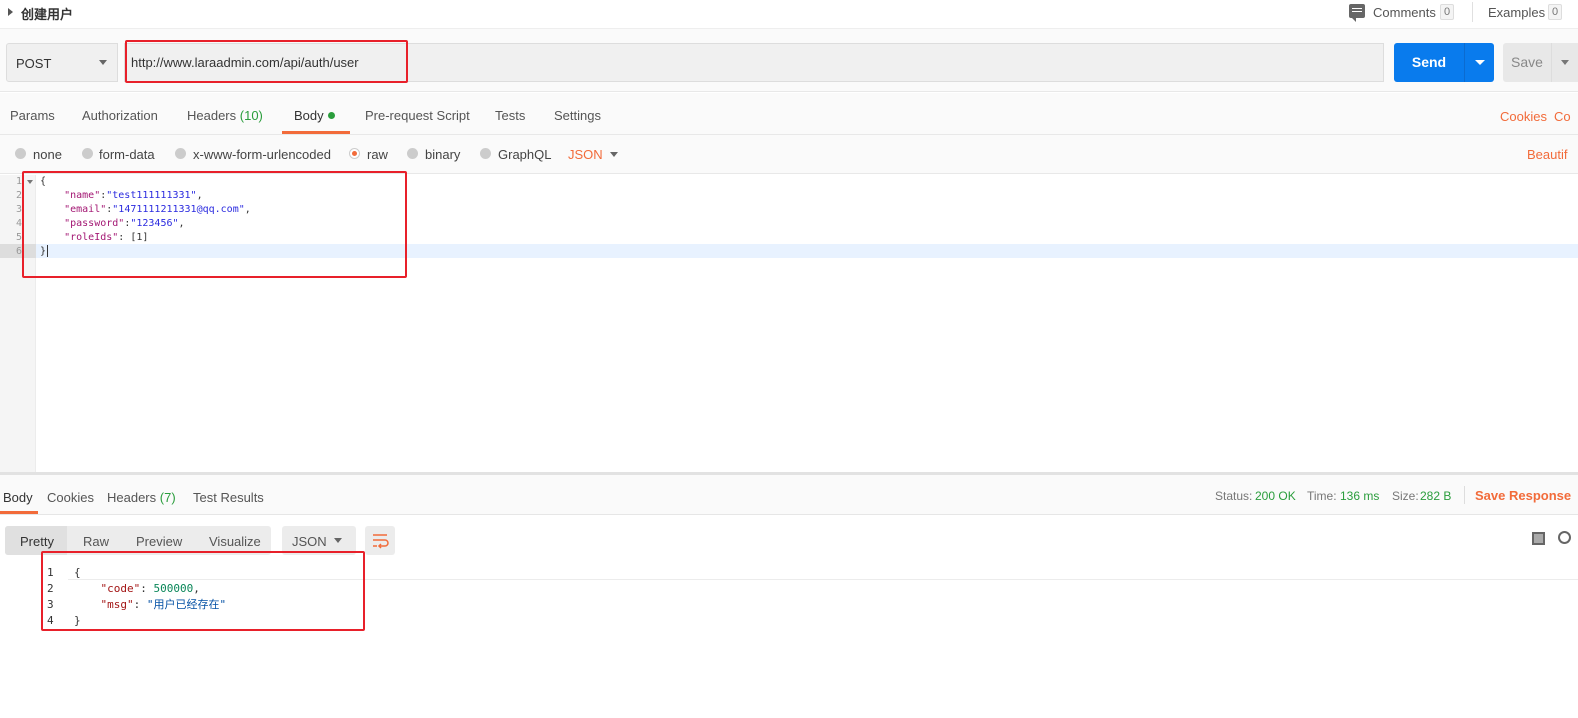  I want to click on view-visualize-button: Visualize, so click(235, 541).